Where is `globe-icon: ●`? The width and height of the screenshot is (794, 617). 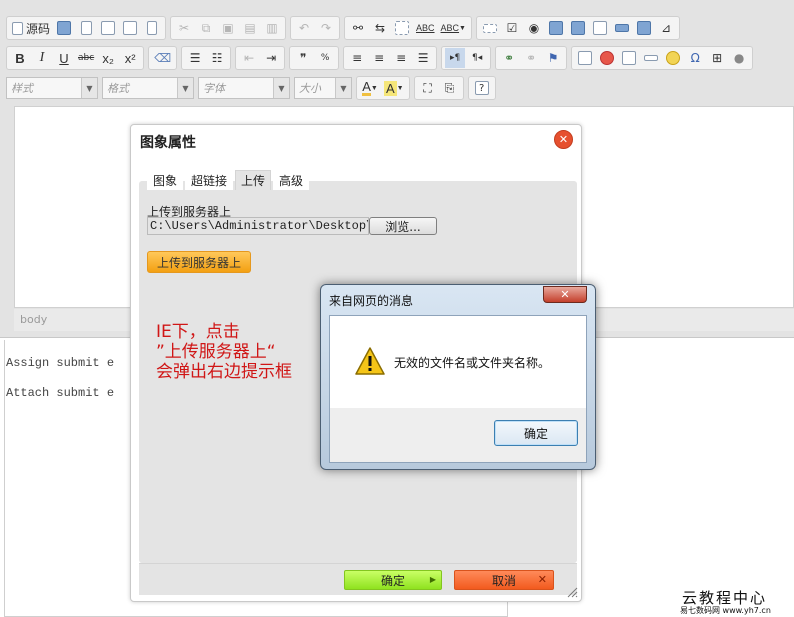 globe-icon: ● is located at coordinates (739, 58).